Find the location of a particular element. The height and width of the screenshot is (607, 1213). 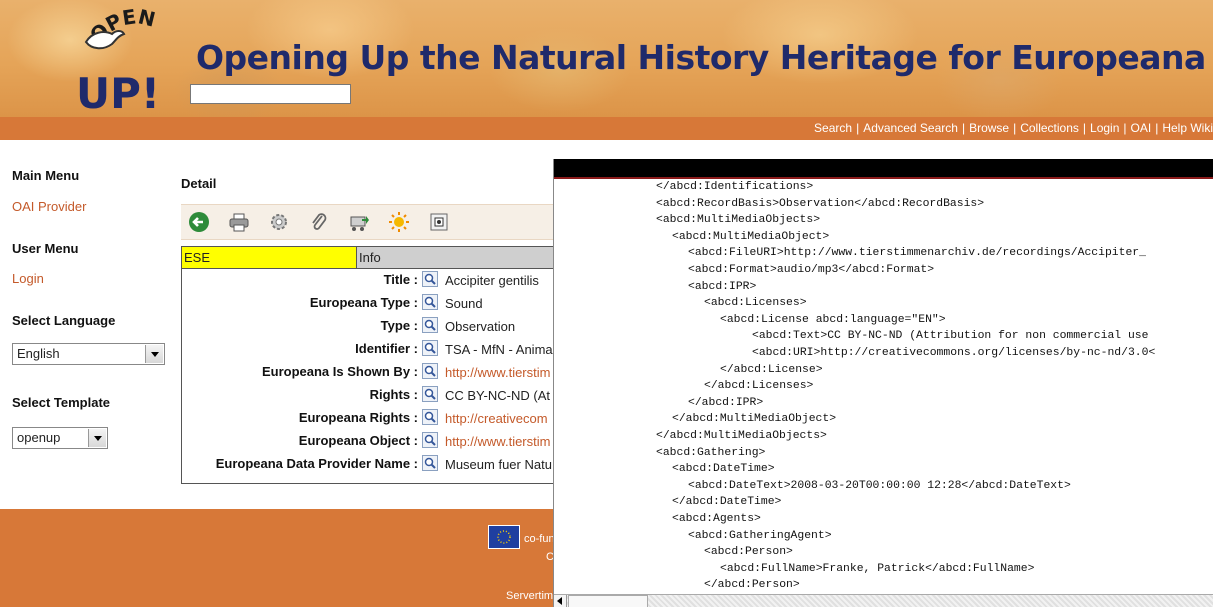

table-row: Europeana Rights : http://creativecom is located at coordinates (371, 418).